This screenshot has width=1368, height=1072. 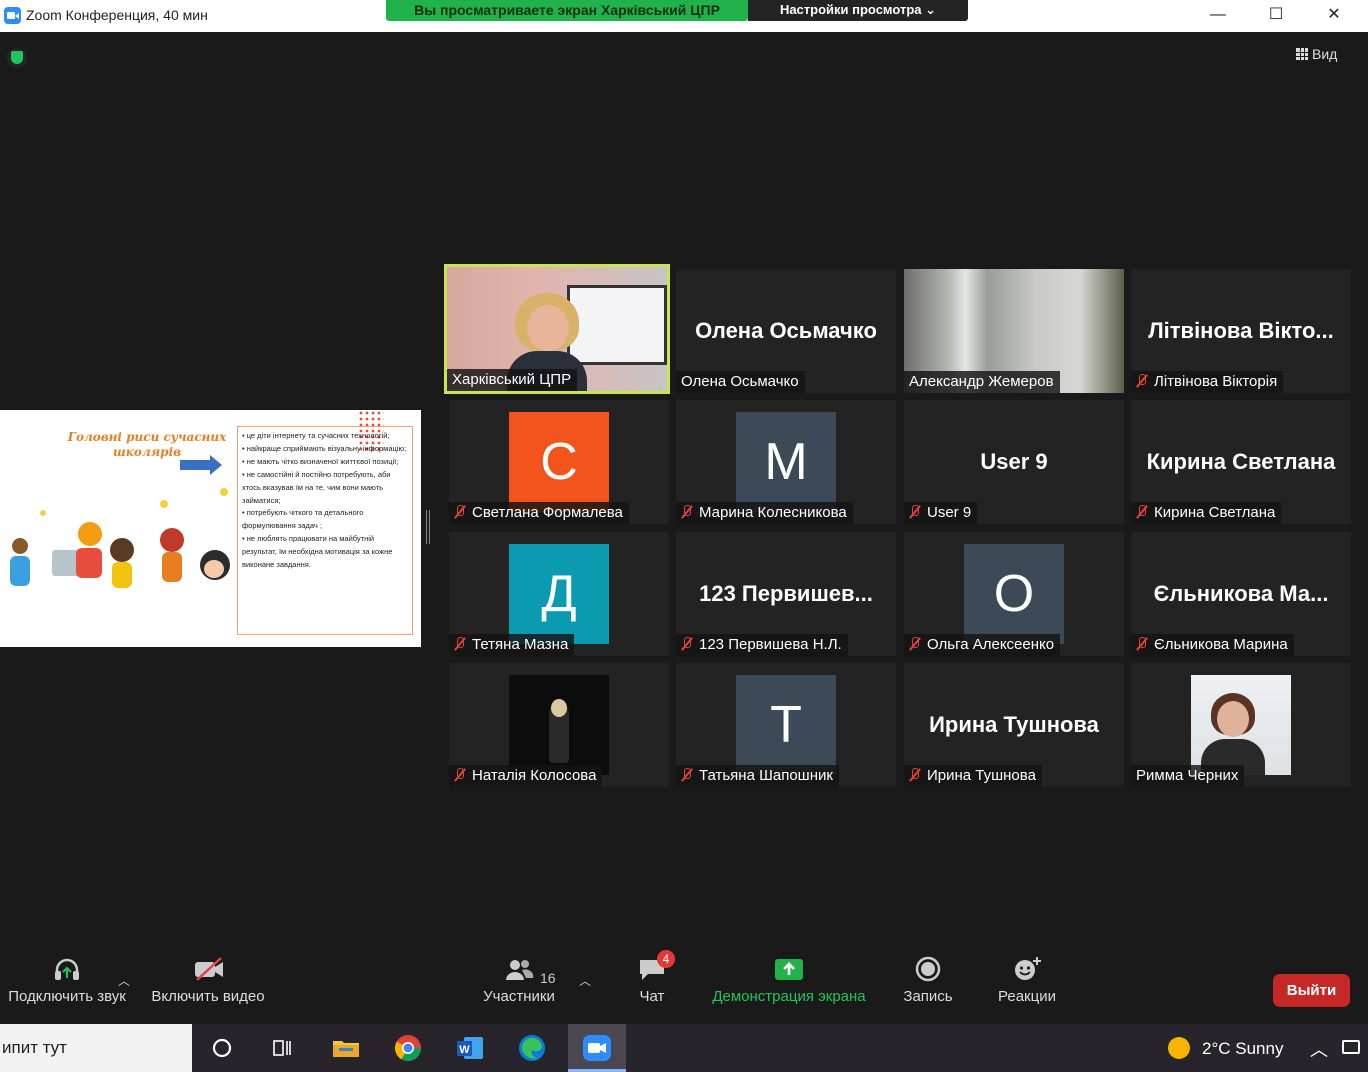 What do you see at coordinates (1188, 776) in the screenshot?
I see `participant-name-label: Римма Черних` at bounding box center [1188, 776].